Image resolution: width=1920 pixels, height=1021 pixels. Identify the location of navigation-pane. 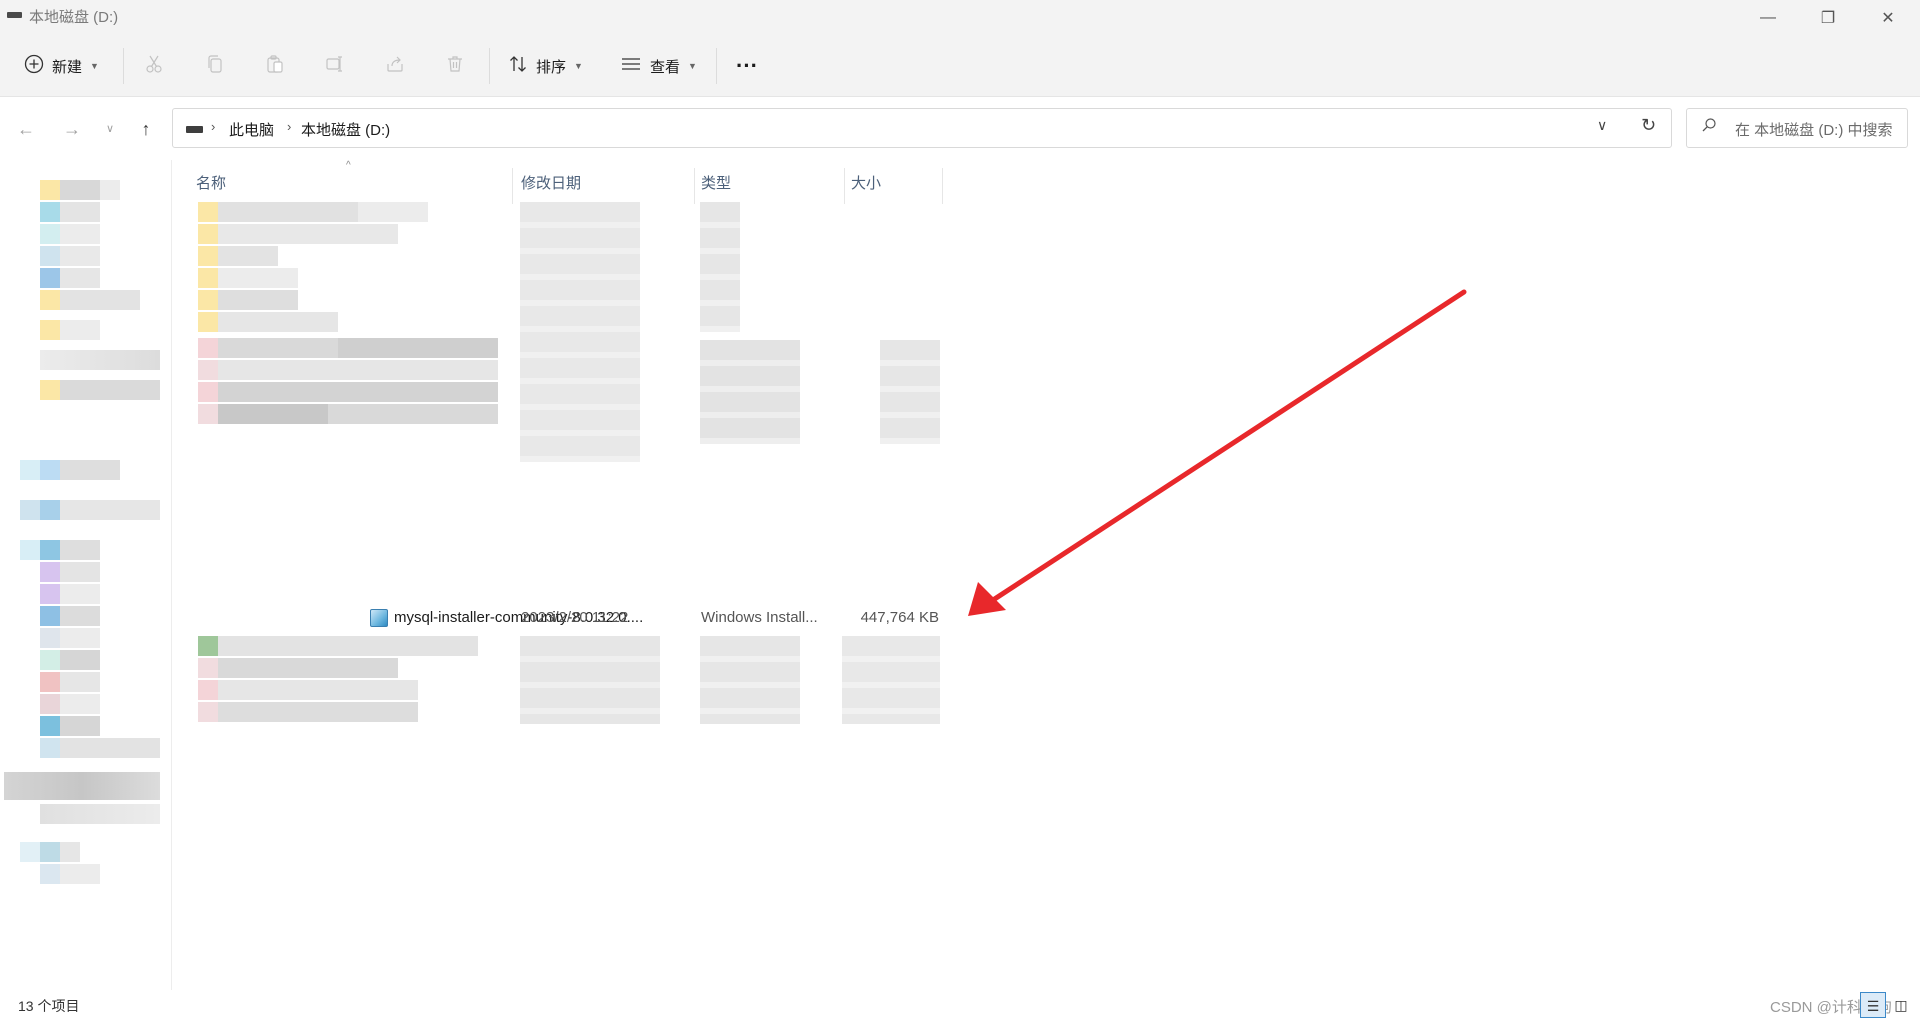
(86, 575).